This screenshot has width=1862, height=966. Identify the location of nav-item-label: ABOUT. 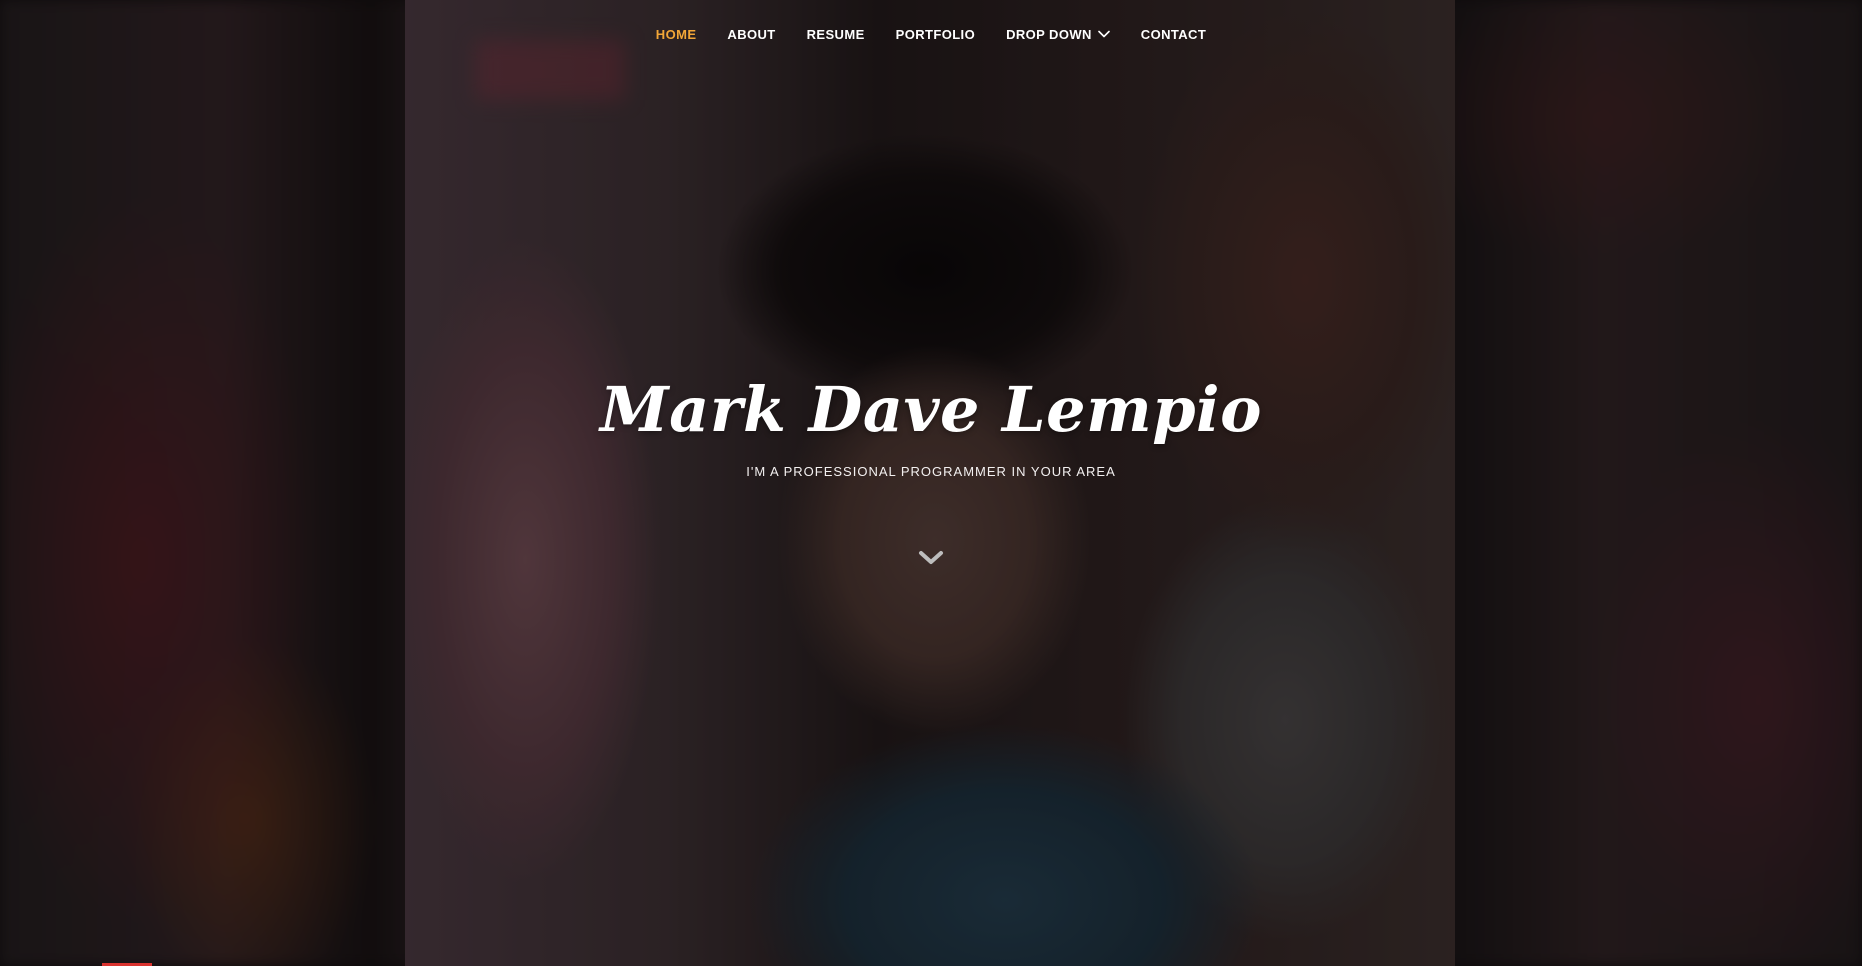
(751, 34).